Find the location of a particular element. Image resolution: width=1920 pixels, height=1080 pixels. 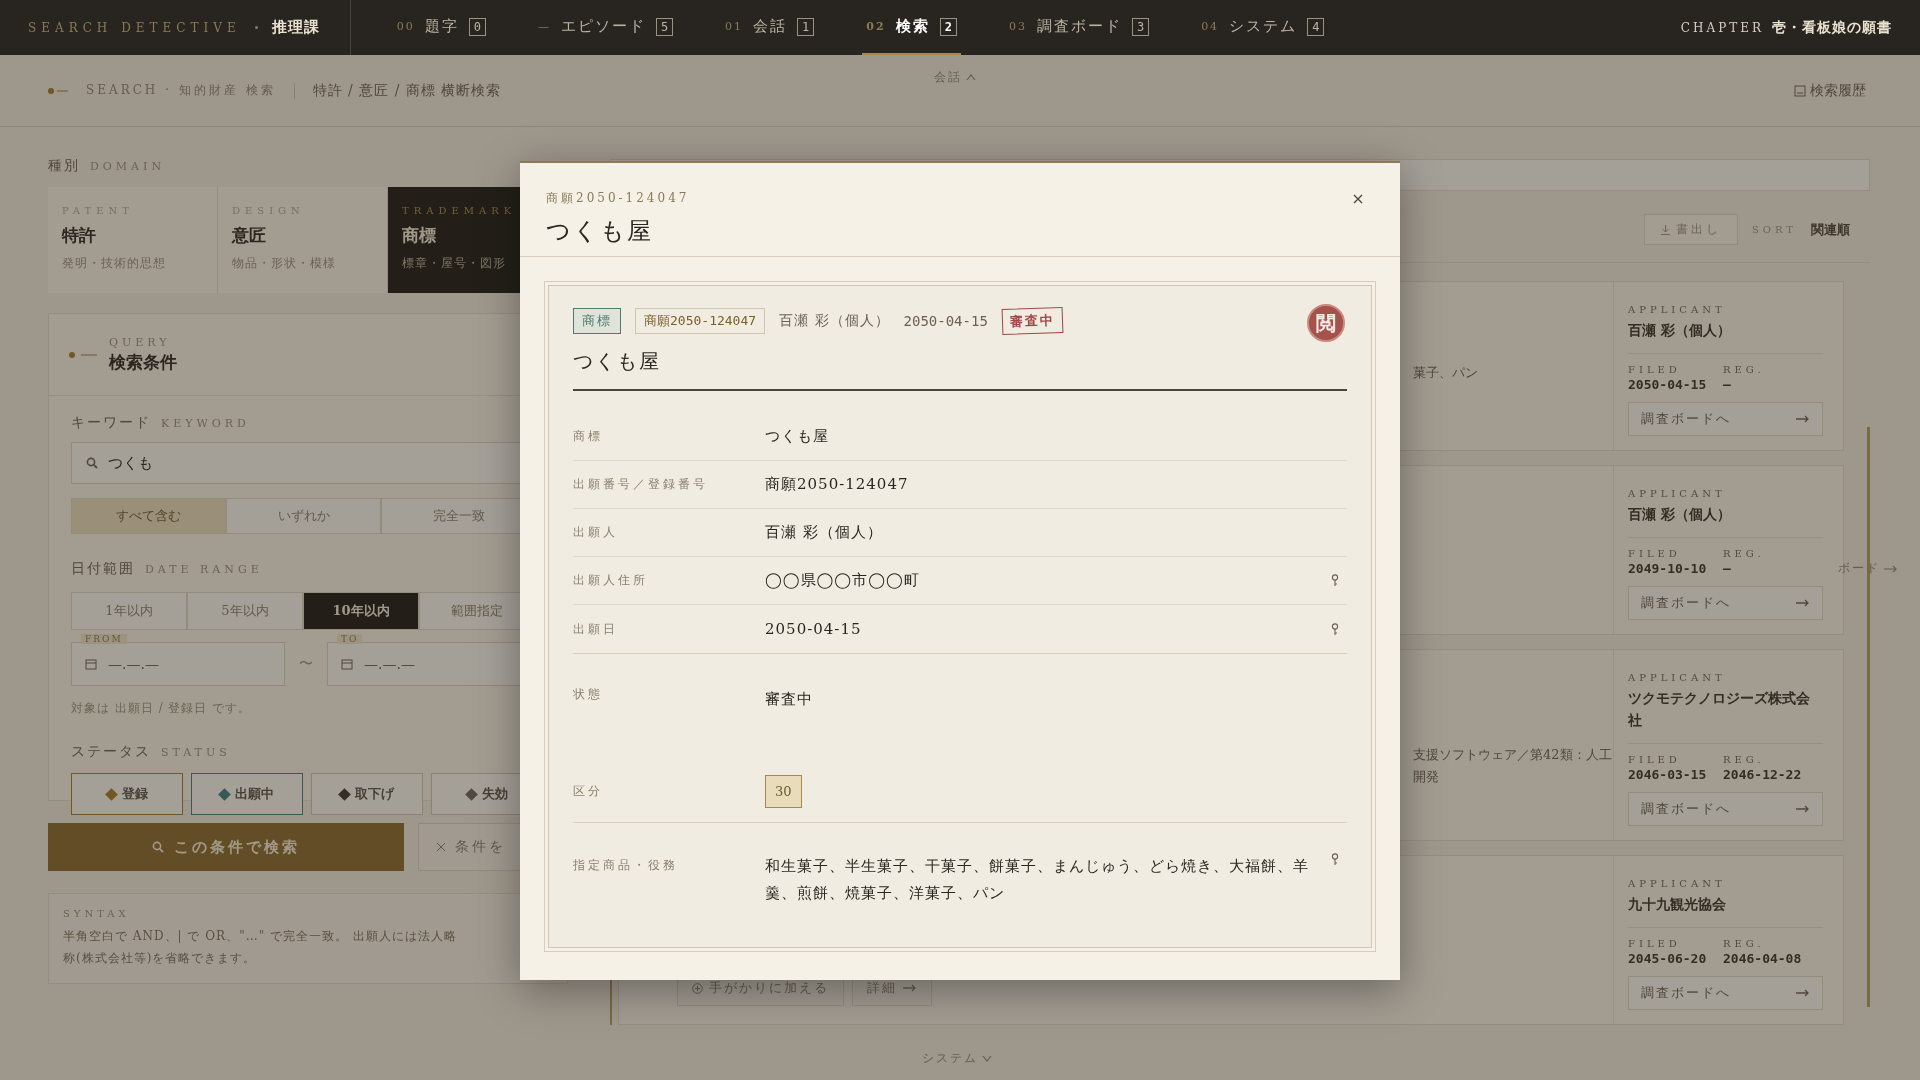

chapter-title: 壱・看板娘の願書 is located at coordinates (1832, 27).